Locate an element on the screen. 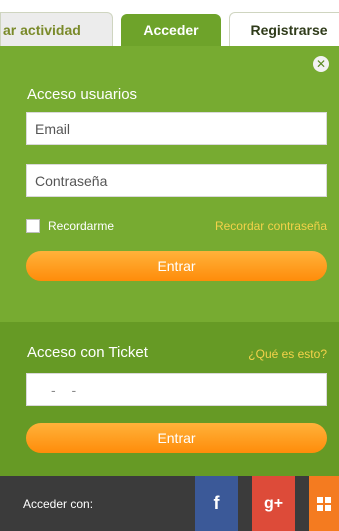 Image resolution: width=339 pixels, height=531 pixels. tab-actividad: ar actividad is located at coordinates (56, 29).